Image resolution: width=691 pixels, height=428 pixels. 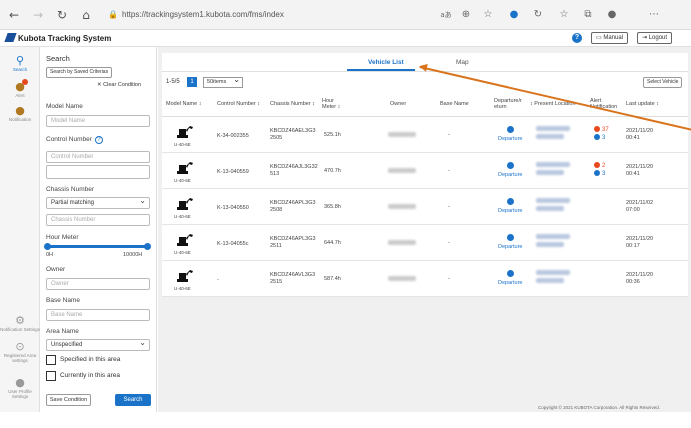 What do you see at coordinates (20, 324) in the screenshot?
I see `rail-notification-settings: ⚙ Notification Settings` at bounding box center [20, 324].